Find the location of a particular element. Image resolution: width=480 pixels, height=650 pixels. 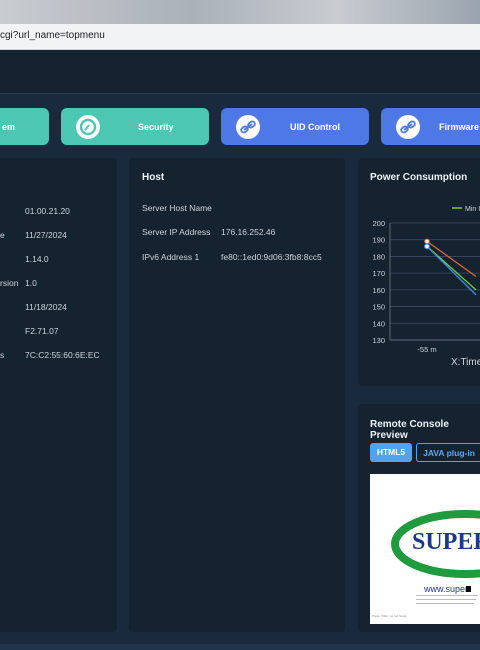

mouse-cursor-icon is located at coordinates (468, 589).